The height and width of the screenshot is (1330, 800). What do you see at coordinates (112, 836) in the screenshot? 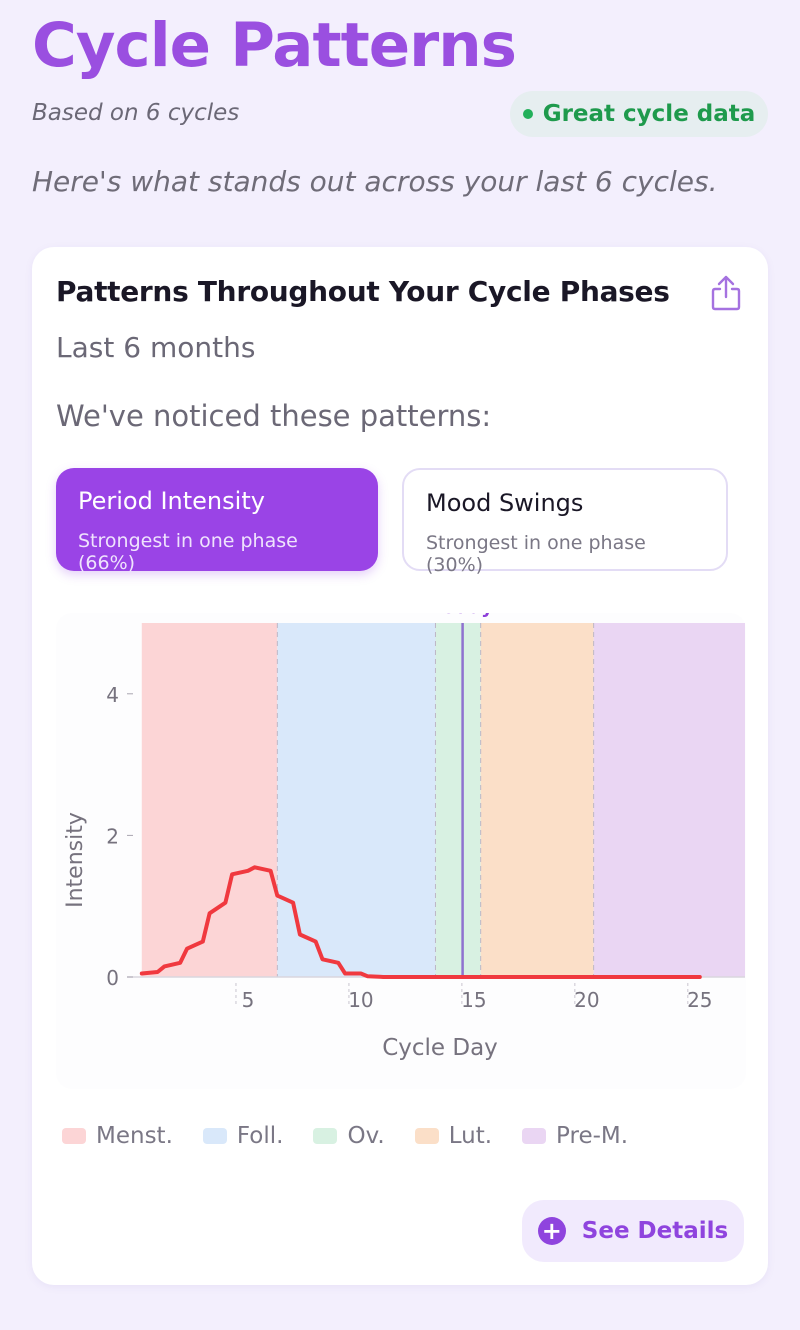
I see `y-tick-label: 2` at bounding box center [112, 836].